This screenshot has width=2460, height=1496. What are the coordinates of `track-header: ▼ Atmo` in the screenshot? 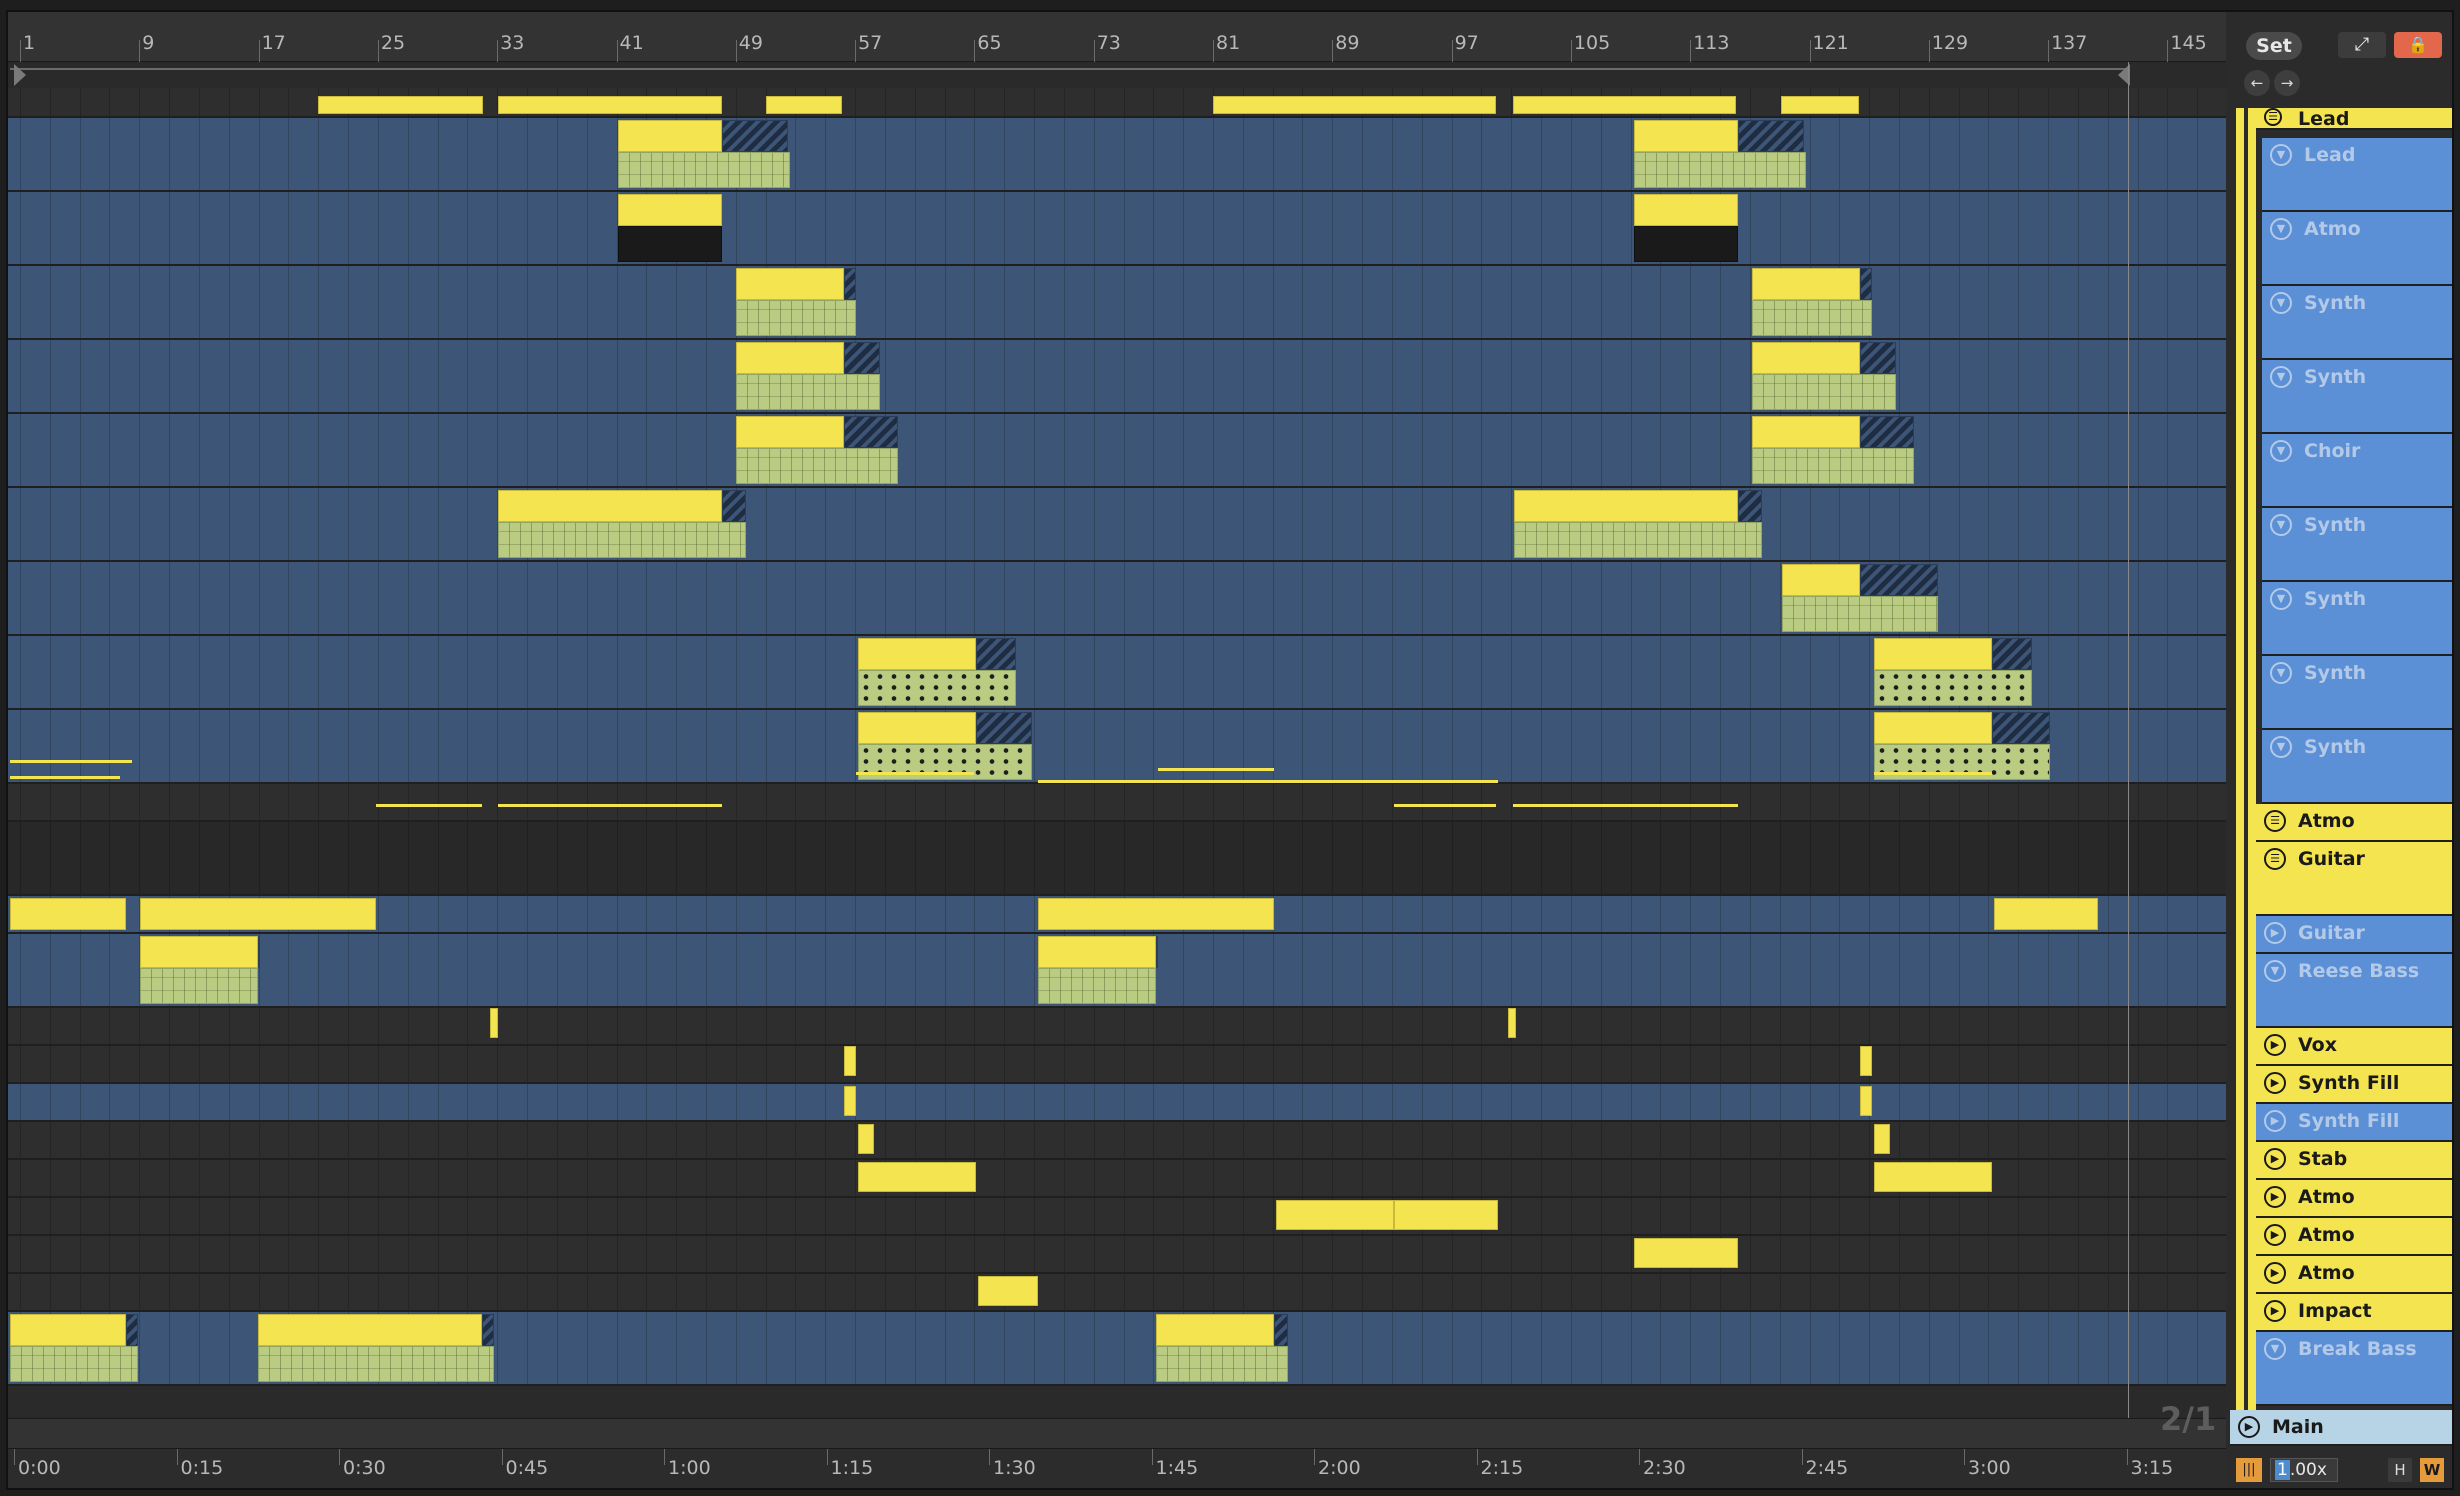 It's located at (2357, 249).